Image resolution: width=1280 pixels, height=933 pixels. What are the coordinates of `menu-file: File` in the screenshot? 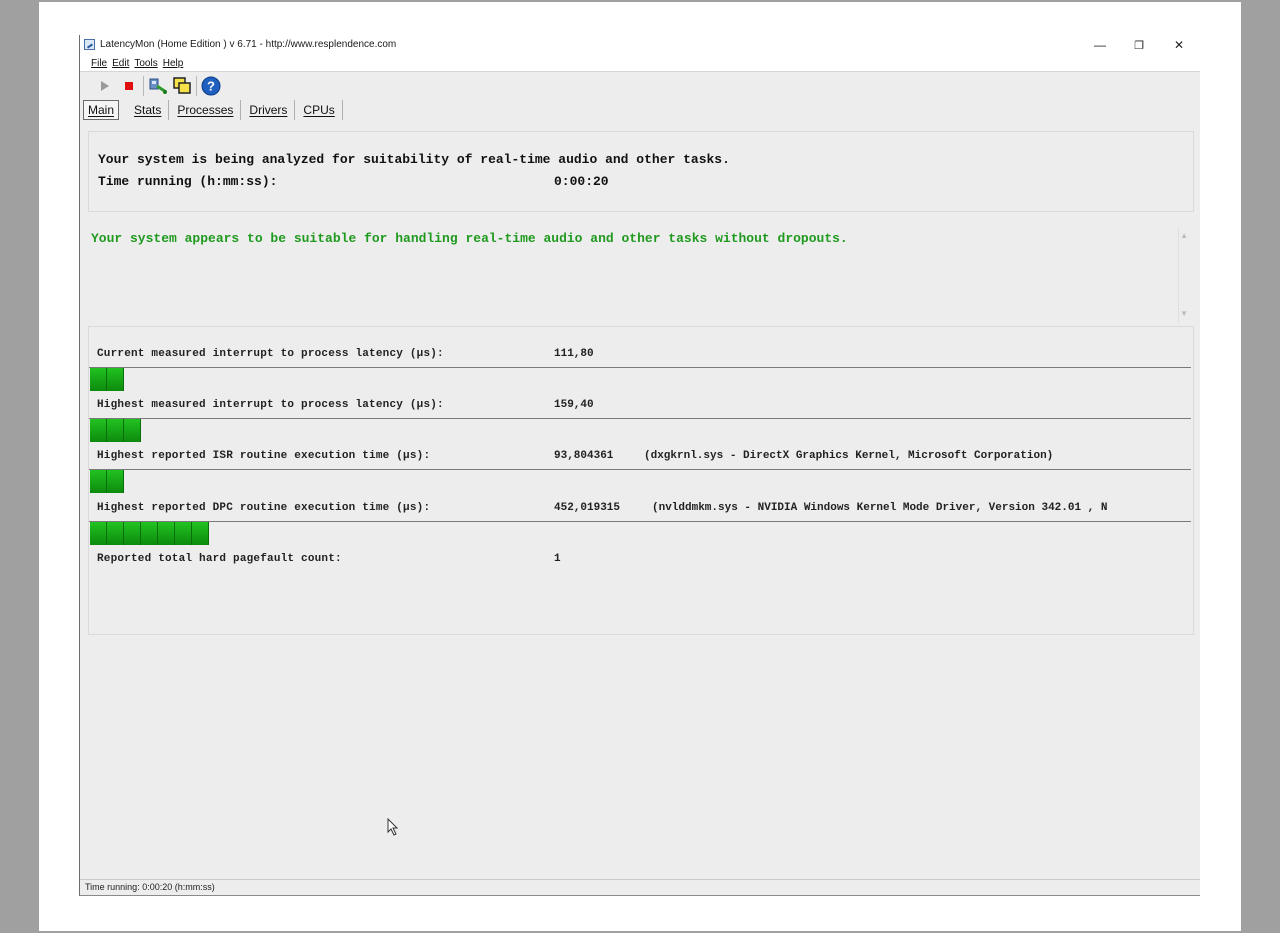 It's located at (99, 63).